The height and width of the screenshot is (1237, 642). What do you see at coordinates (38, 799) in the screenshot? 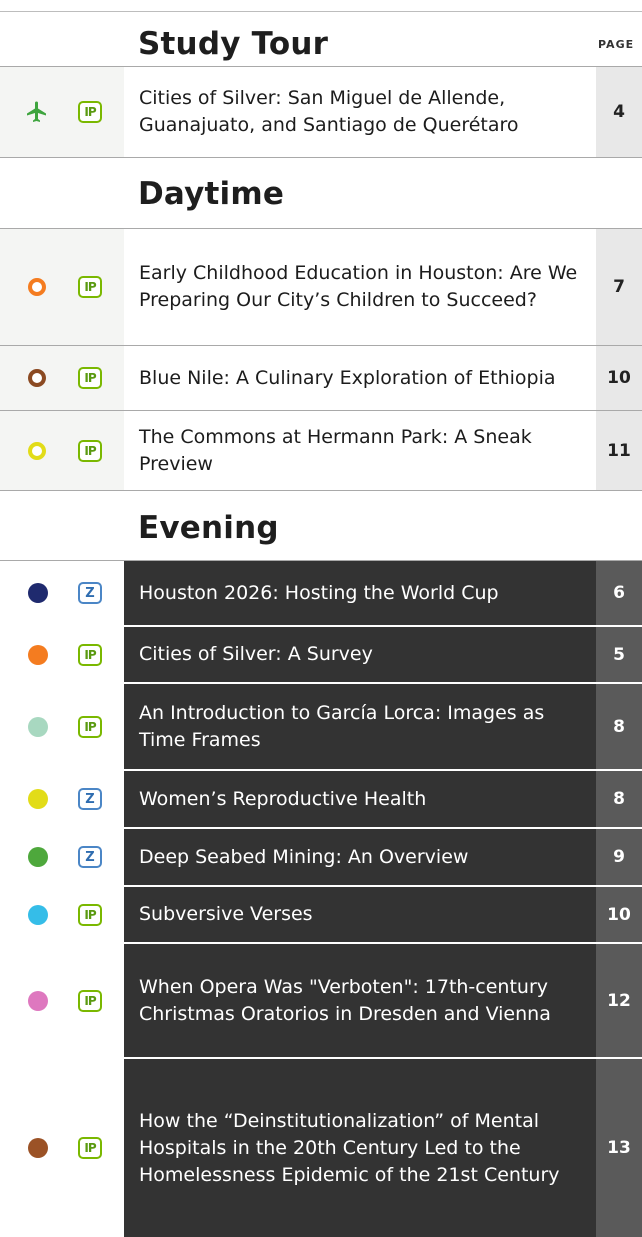
I see `yellow-dot-icon` at bounding box center [38, 799].